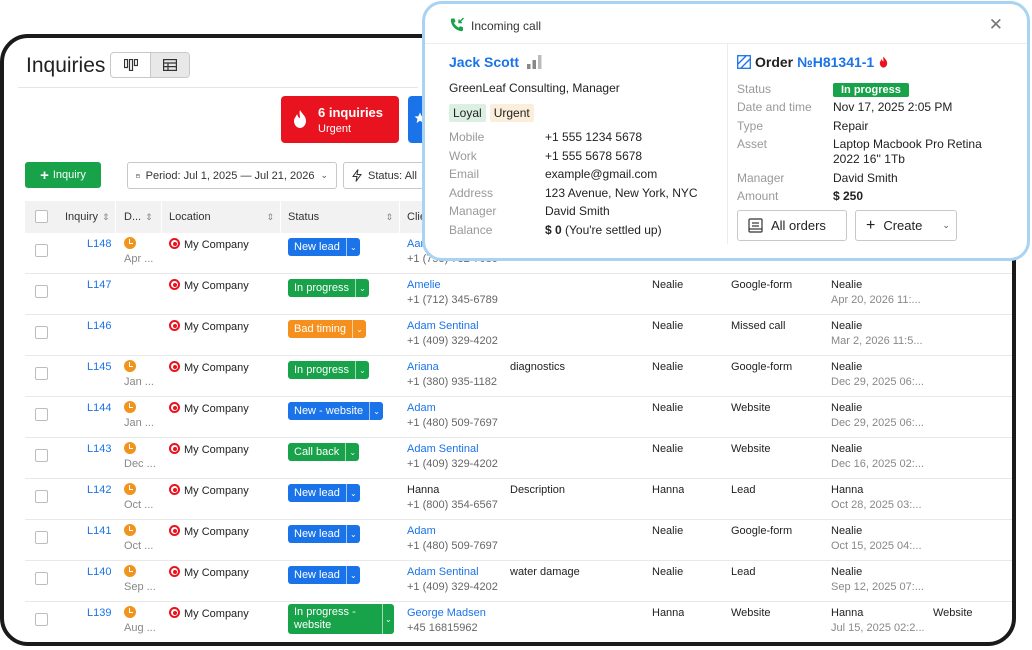 This screenshot has width=1032, height=650. I want to click on kanban-icon, so click(130, 65).